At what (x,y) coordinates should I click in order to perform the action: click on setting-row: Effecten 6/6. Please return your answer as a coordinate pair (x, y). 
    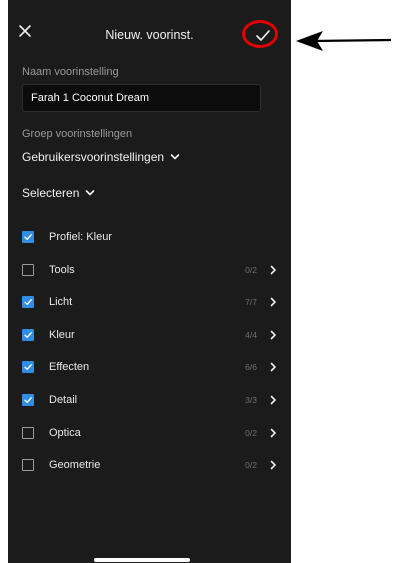
    Looking at the image, I should click on (149, 367).